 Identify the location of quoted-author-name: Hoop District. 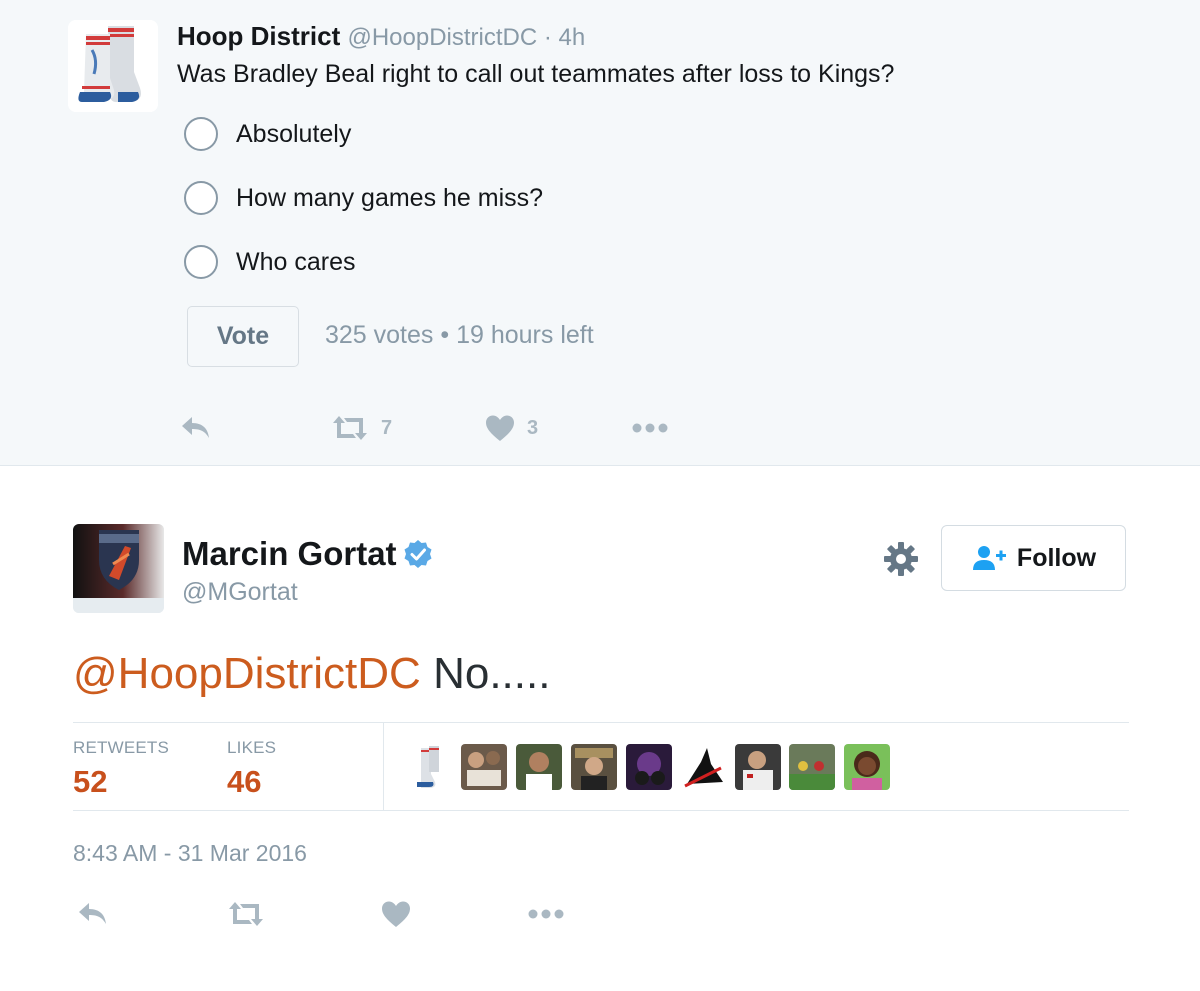
(258, 36).